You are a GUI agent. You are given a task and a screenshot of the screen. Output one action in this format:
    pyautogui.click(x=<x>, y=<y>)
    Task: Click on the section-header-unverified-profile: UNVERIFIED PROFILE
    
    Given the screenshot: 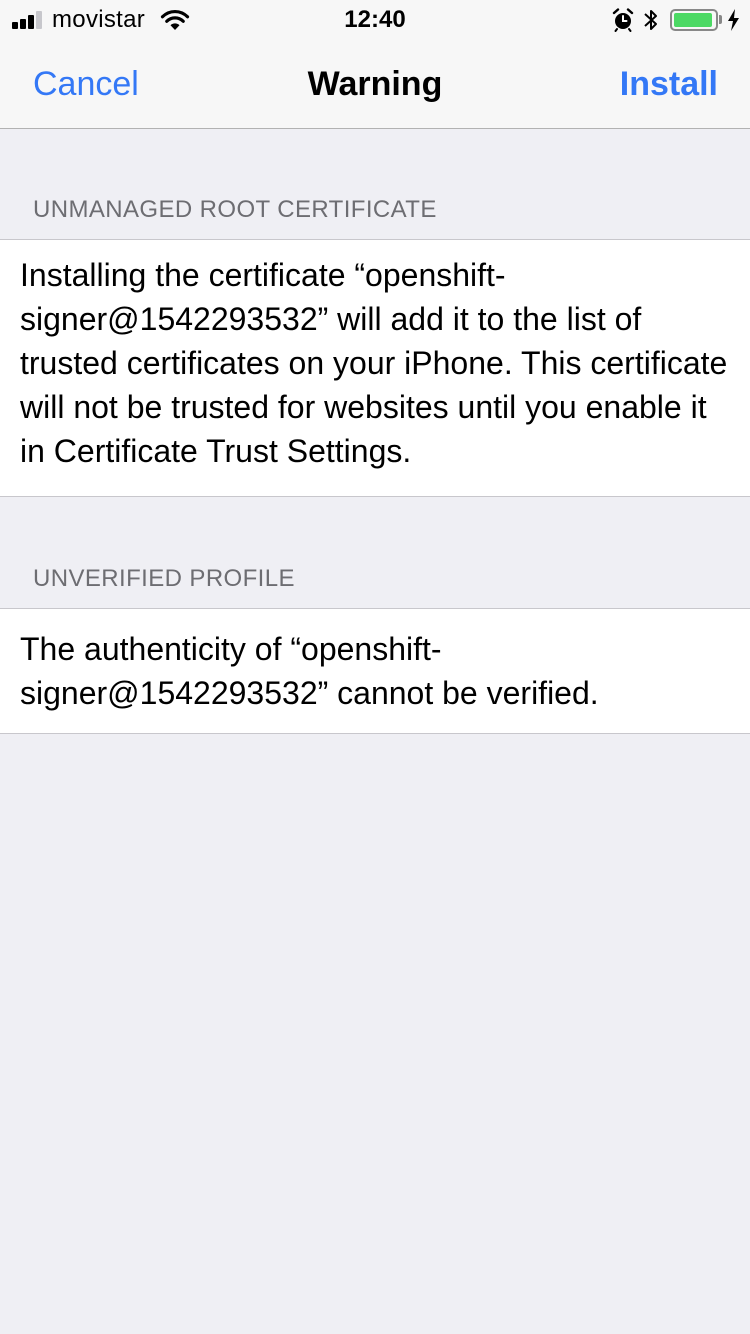 What is the action you would take?
    pyautogui.click(x=164, y=578)
    